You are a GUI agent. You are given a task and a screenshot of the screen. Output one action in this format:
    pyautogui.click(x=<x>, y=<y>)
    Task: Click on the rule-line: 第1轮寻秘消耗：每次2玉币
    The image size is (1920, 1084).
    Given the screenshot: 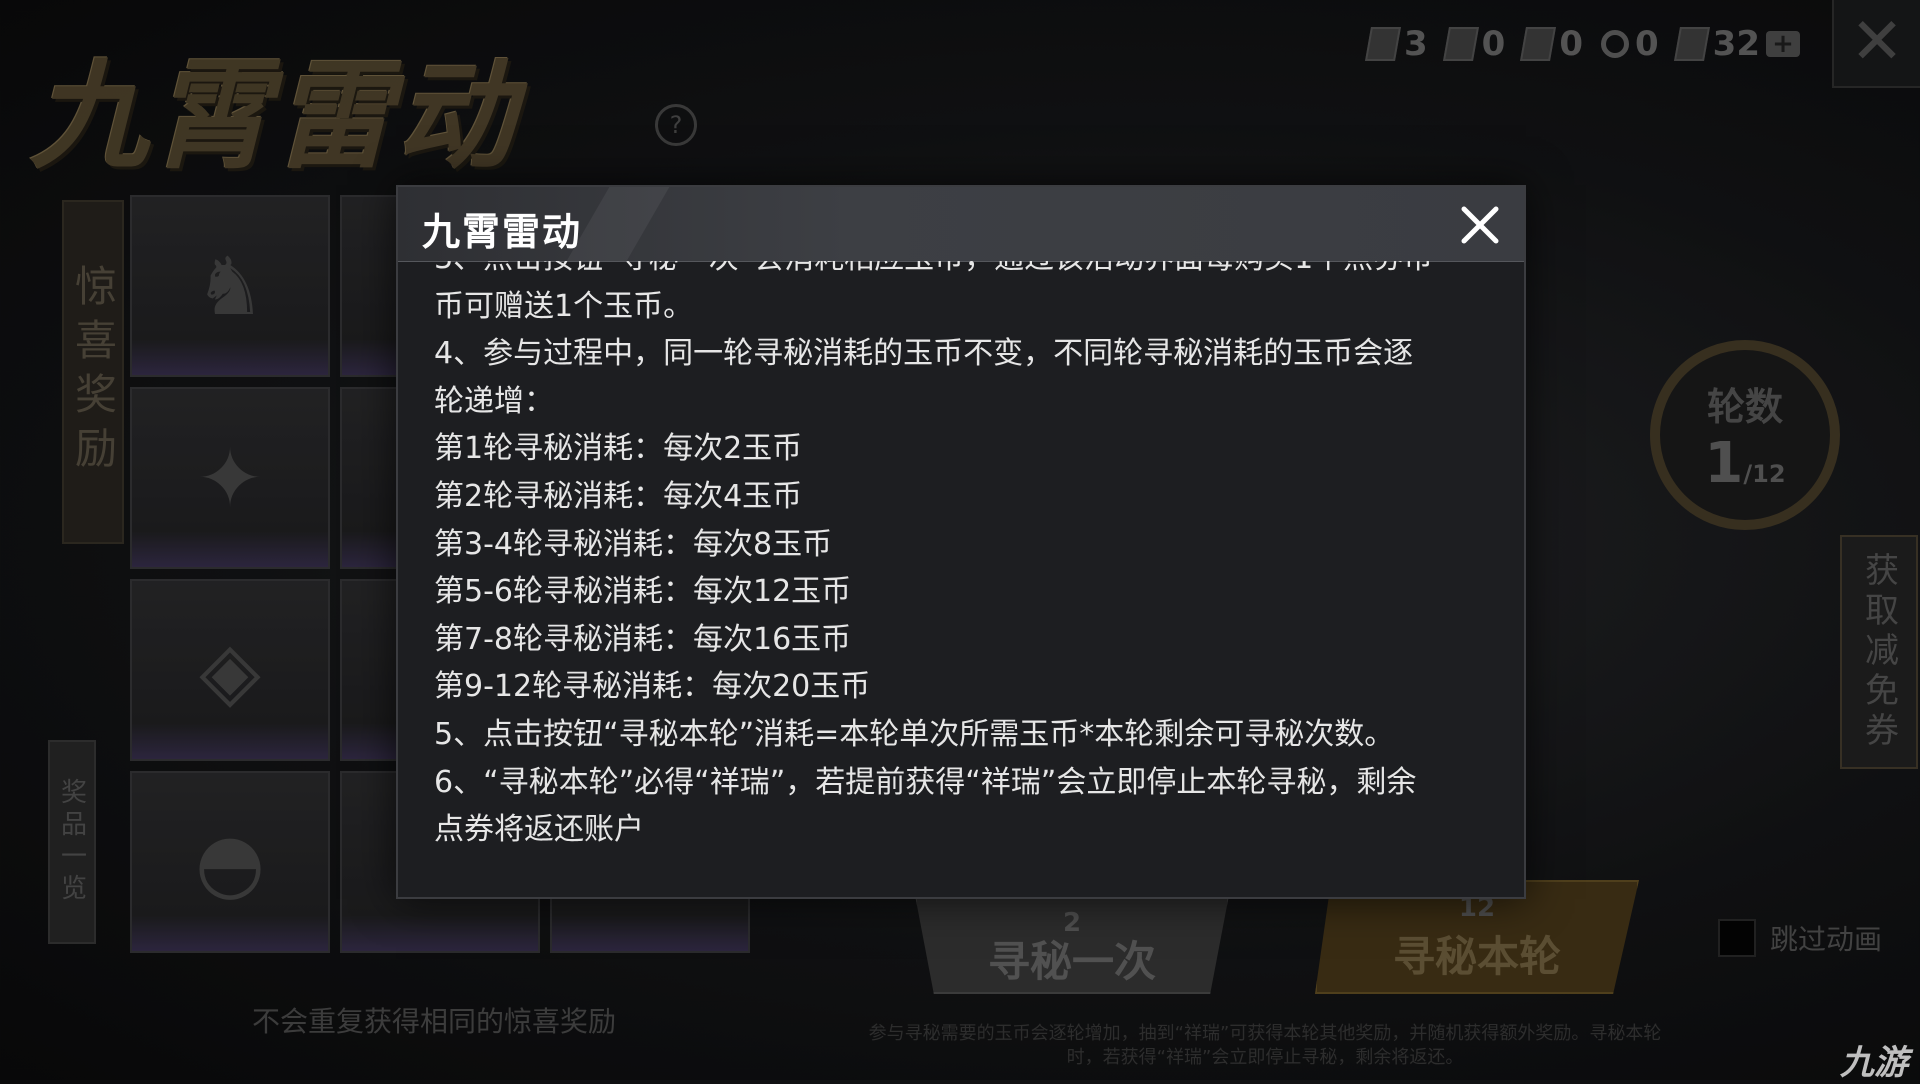 What is the action you would take?
    pyautogui.click(x=618, y=449)
    